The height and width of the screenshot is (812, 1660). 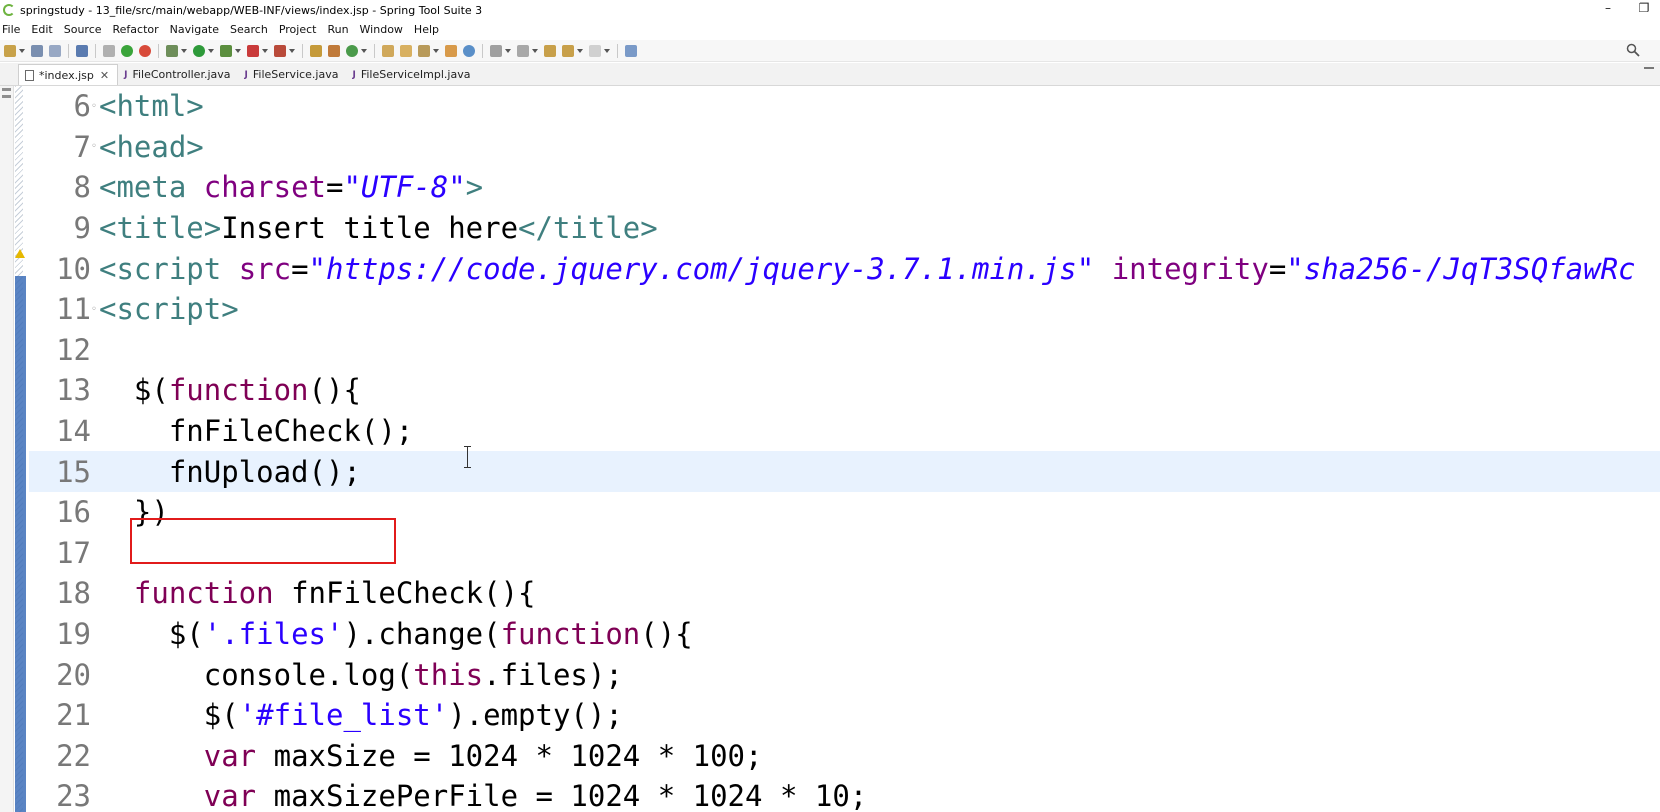 What do you see at coordinates (195, 29) in the screenshot?
I see `menu-navigate: Navigate` at bounding box center [195, 29].